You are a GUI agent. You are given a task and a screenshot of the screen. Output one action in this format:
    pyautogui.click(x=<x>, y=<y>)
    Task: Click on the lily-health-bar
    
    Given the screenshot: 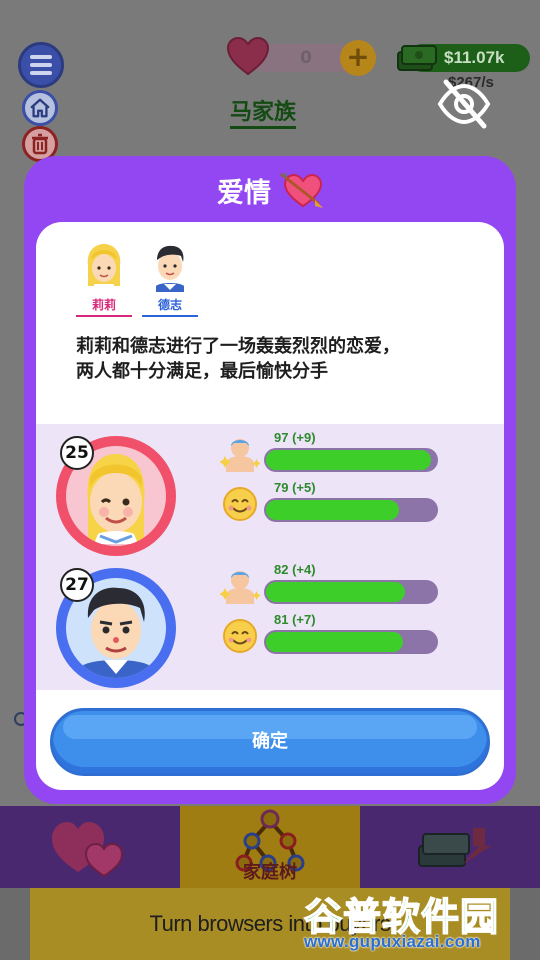 What is the action you would take?
    pyautogui.click(x=351, y=460)
    